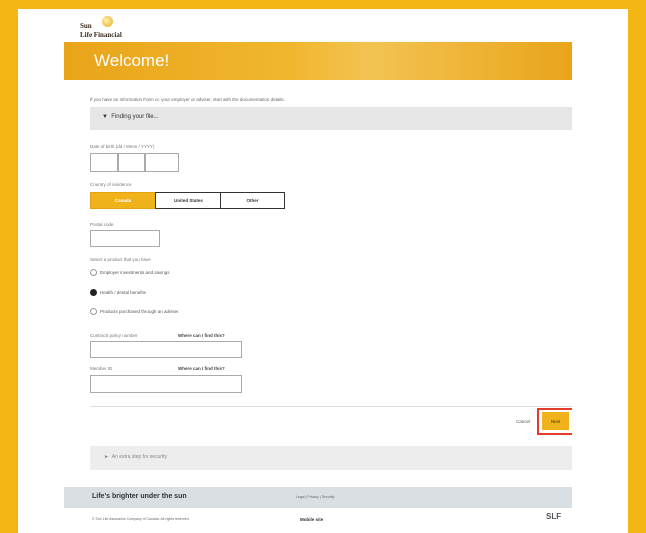  Describe the element at coordinates (132, 60) in the screenshot. I see `page-title: Welcome!` at that location.